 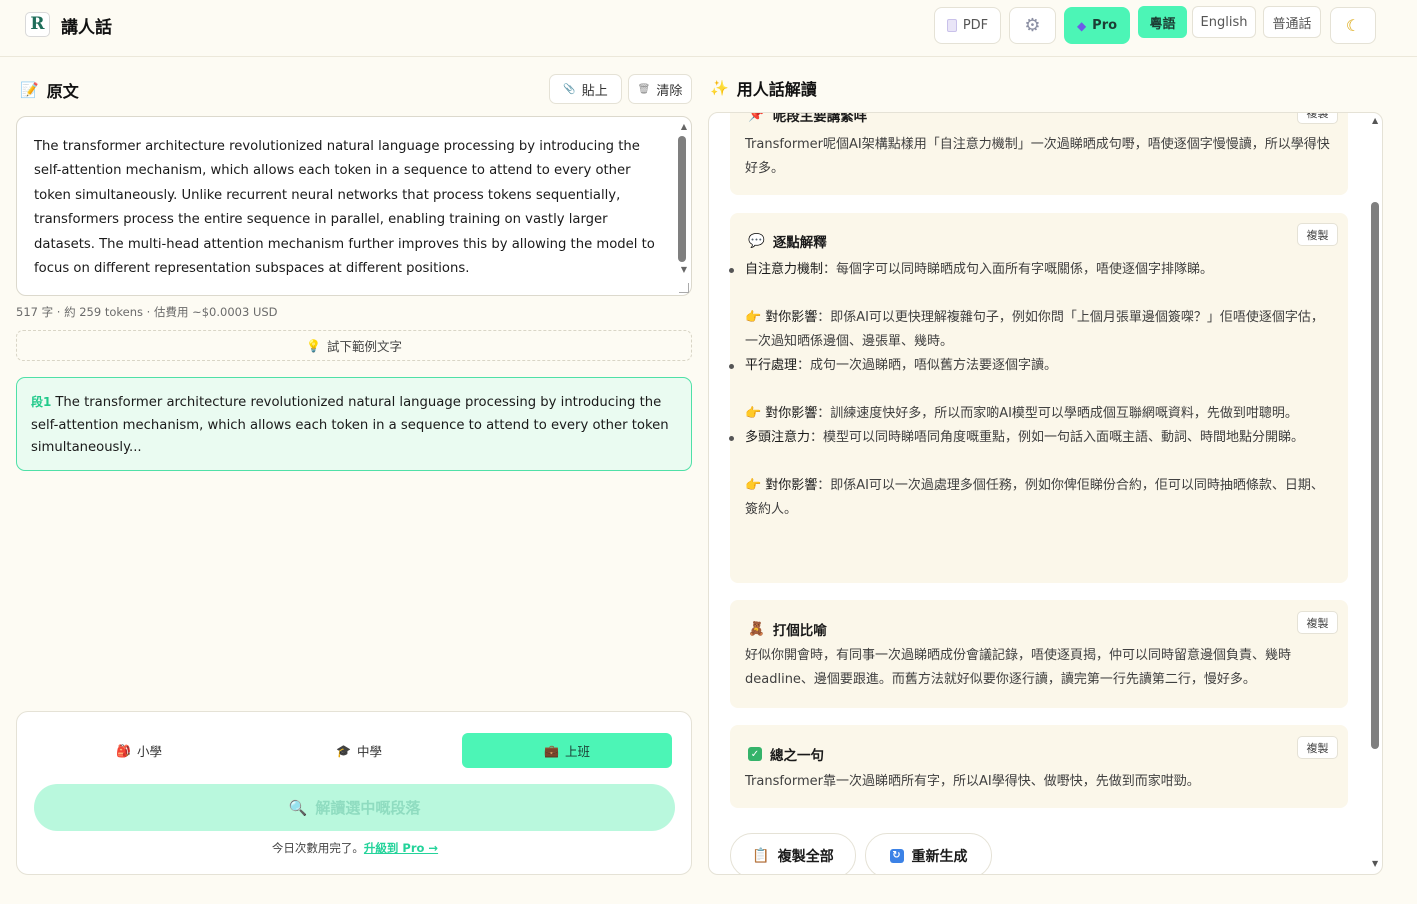 I want to click on regenerate-button: ↻ 重新生成, so click(x=928, y=853).